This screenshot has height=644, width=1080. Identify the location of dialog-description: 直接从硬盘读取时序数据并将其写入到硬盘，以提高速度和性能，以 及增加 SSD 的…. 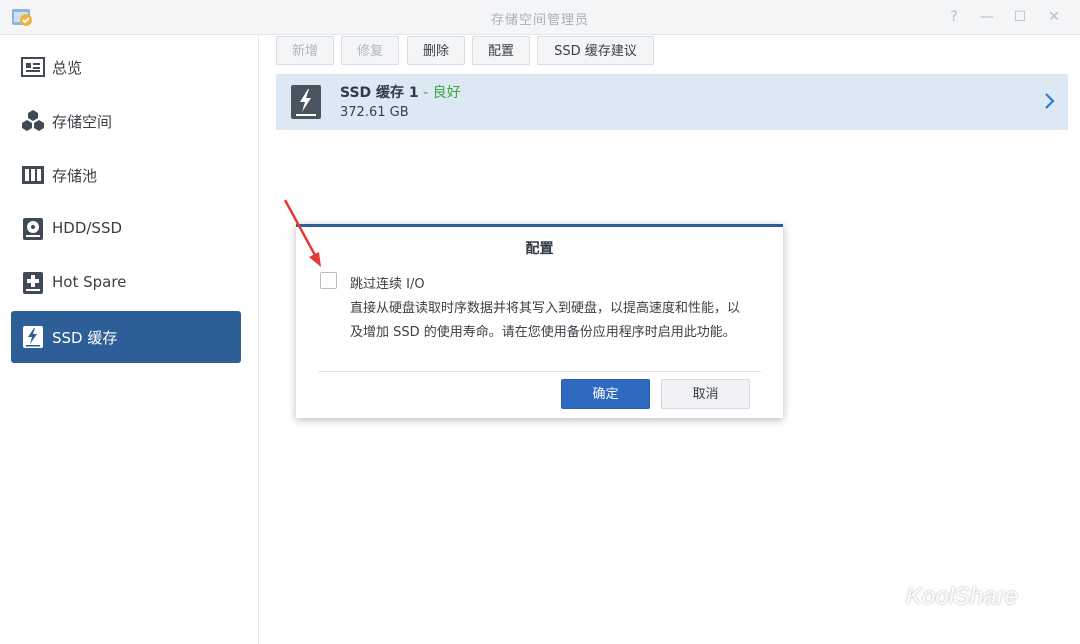
(555, 321).